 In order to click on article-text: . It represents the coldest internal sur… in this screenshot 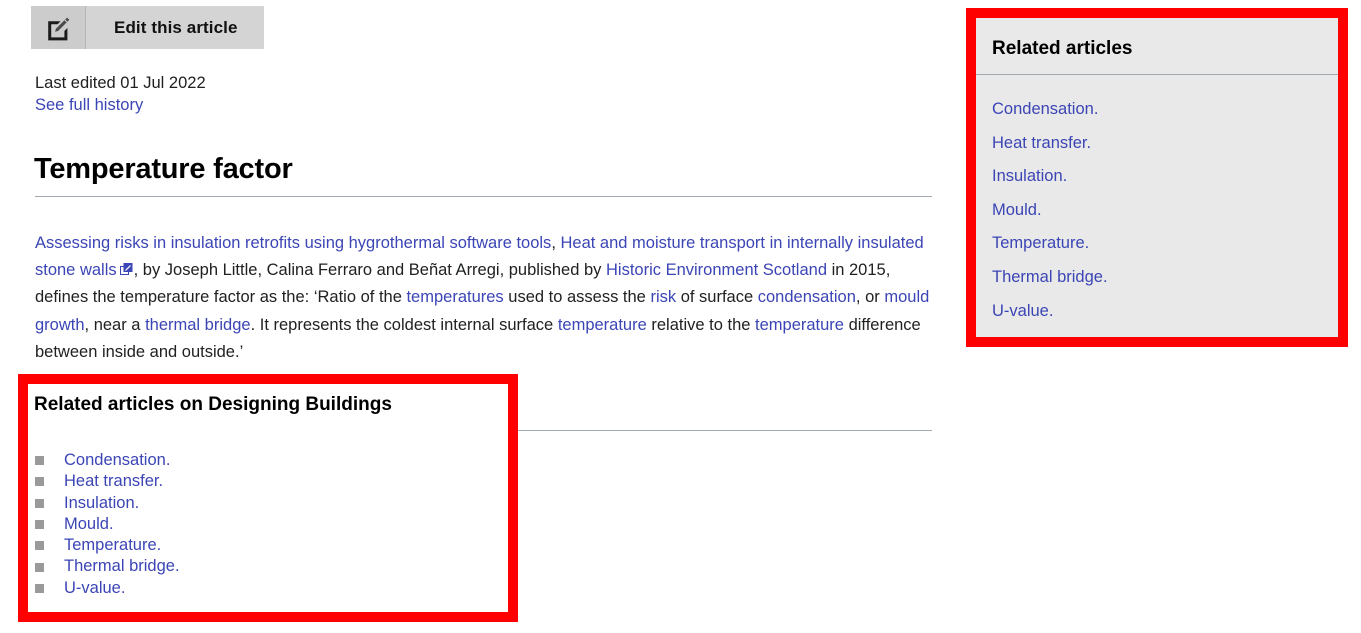, I will do `click(404, 324)`.